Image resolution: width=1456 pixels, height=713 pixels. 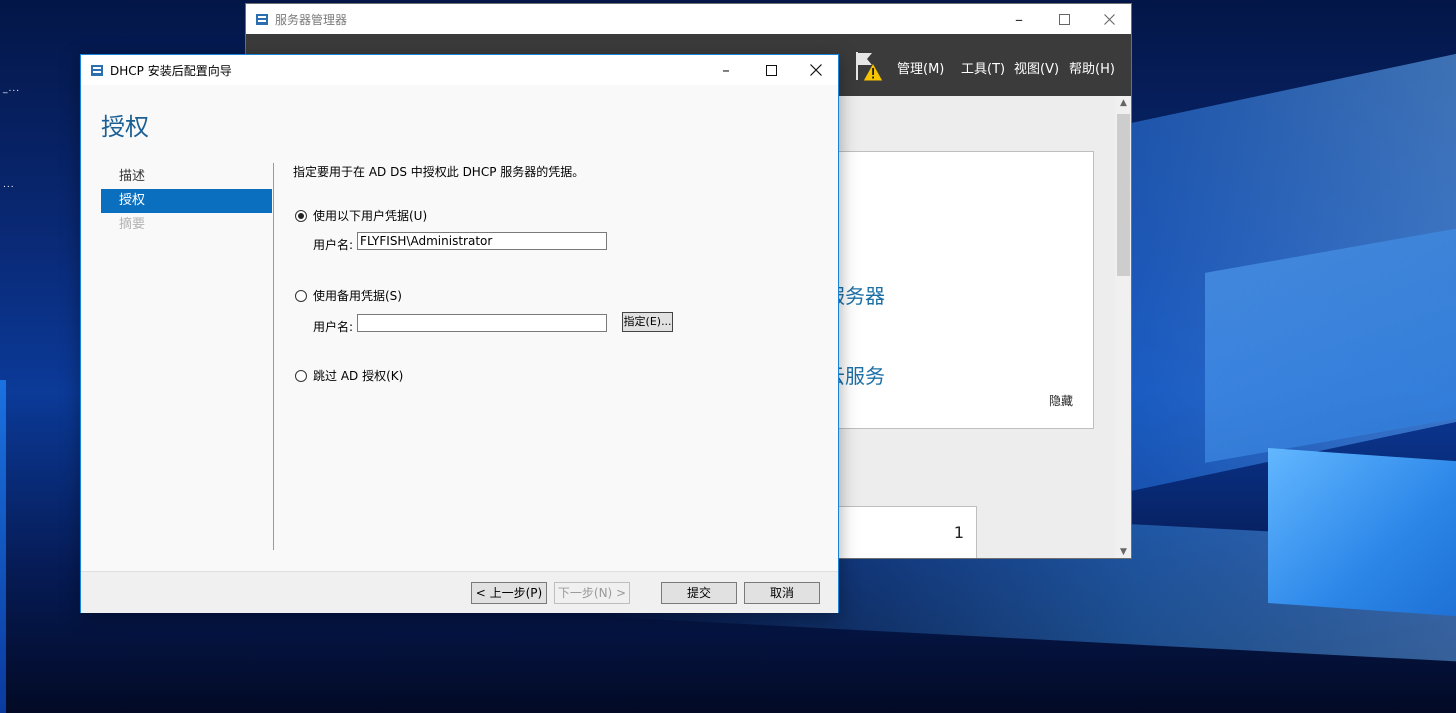 I want to click on radio-user-credentials: 使用以下用户凭据(U), so click(x=361, y=215).